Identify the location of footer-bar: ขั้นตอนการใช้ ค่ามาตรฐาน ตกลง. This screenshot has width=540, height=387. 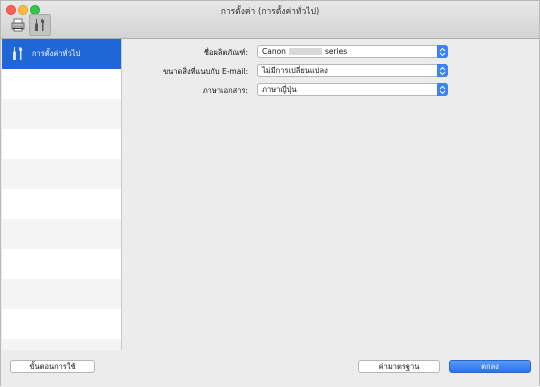
(270, 368).